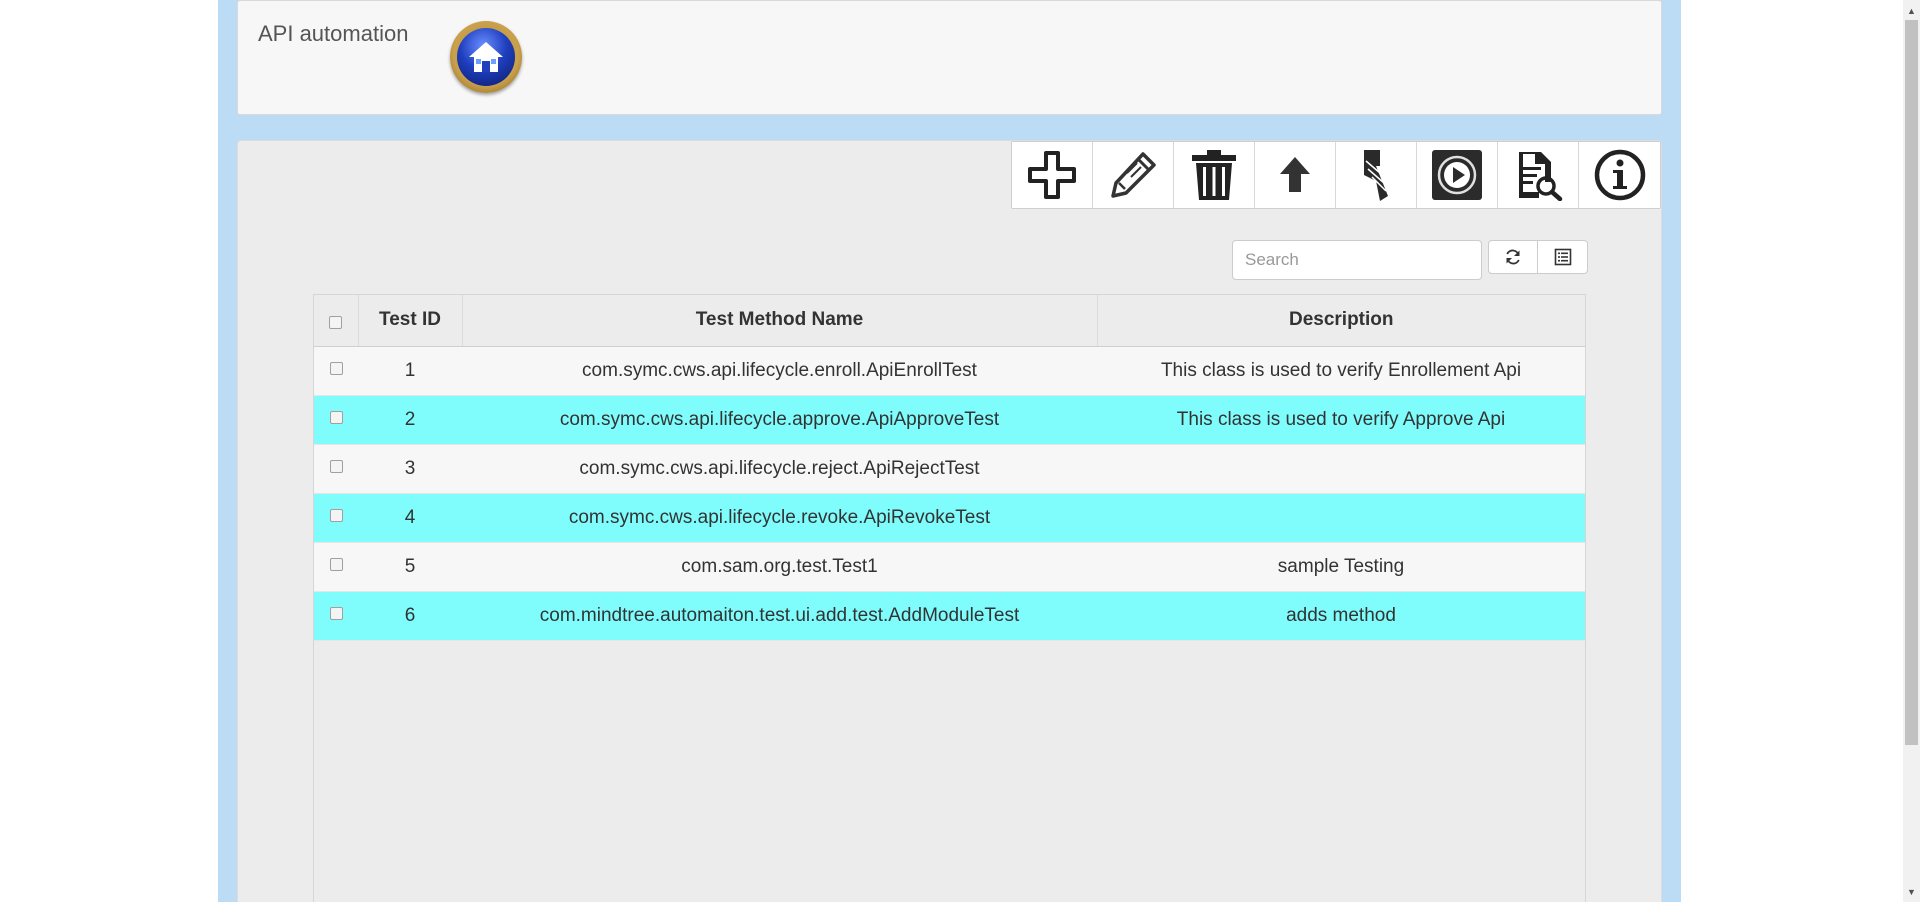 This screenshot has height=902, width=1920. Describe the element at coordinates (1341, 420) in the screenshot. I see `cell-description: This class is used to verify Approve Api` at that location.